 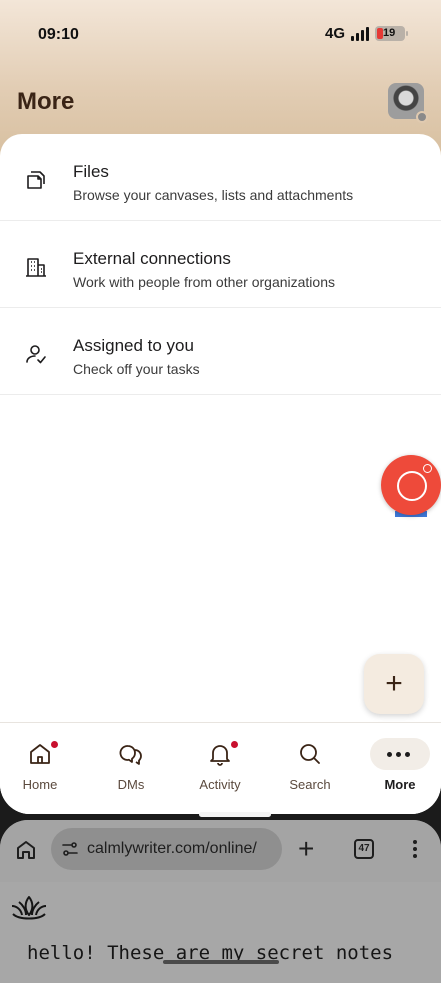 What do you see at coordinates (411, 485) in the screenshot?
I see `record-icon` at bounding box center [411, 485].